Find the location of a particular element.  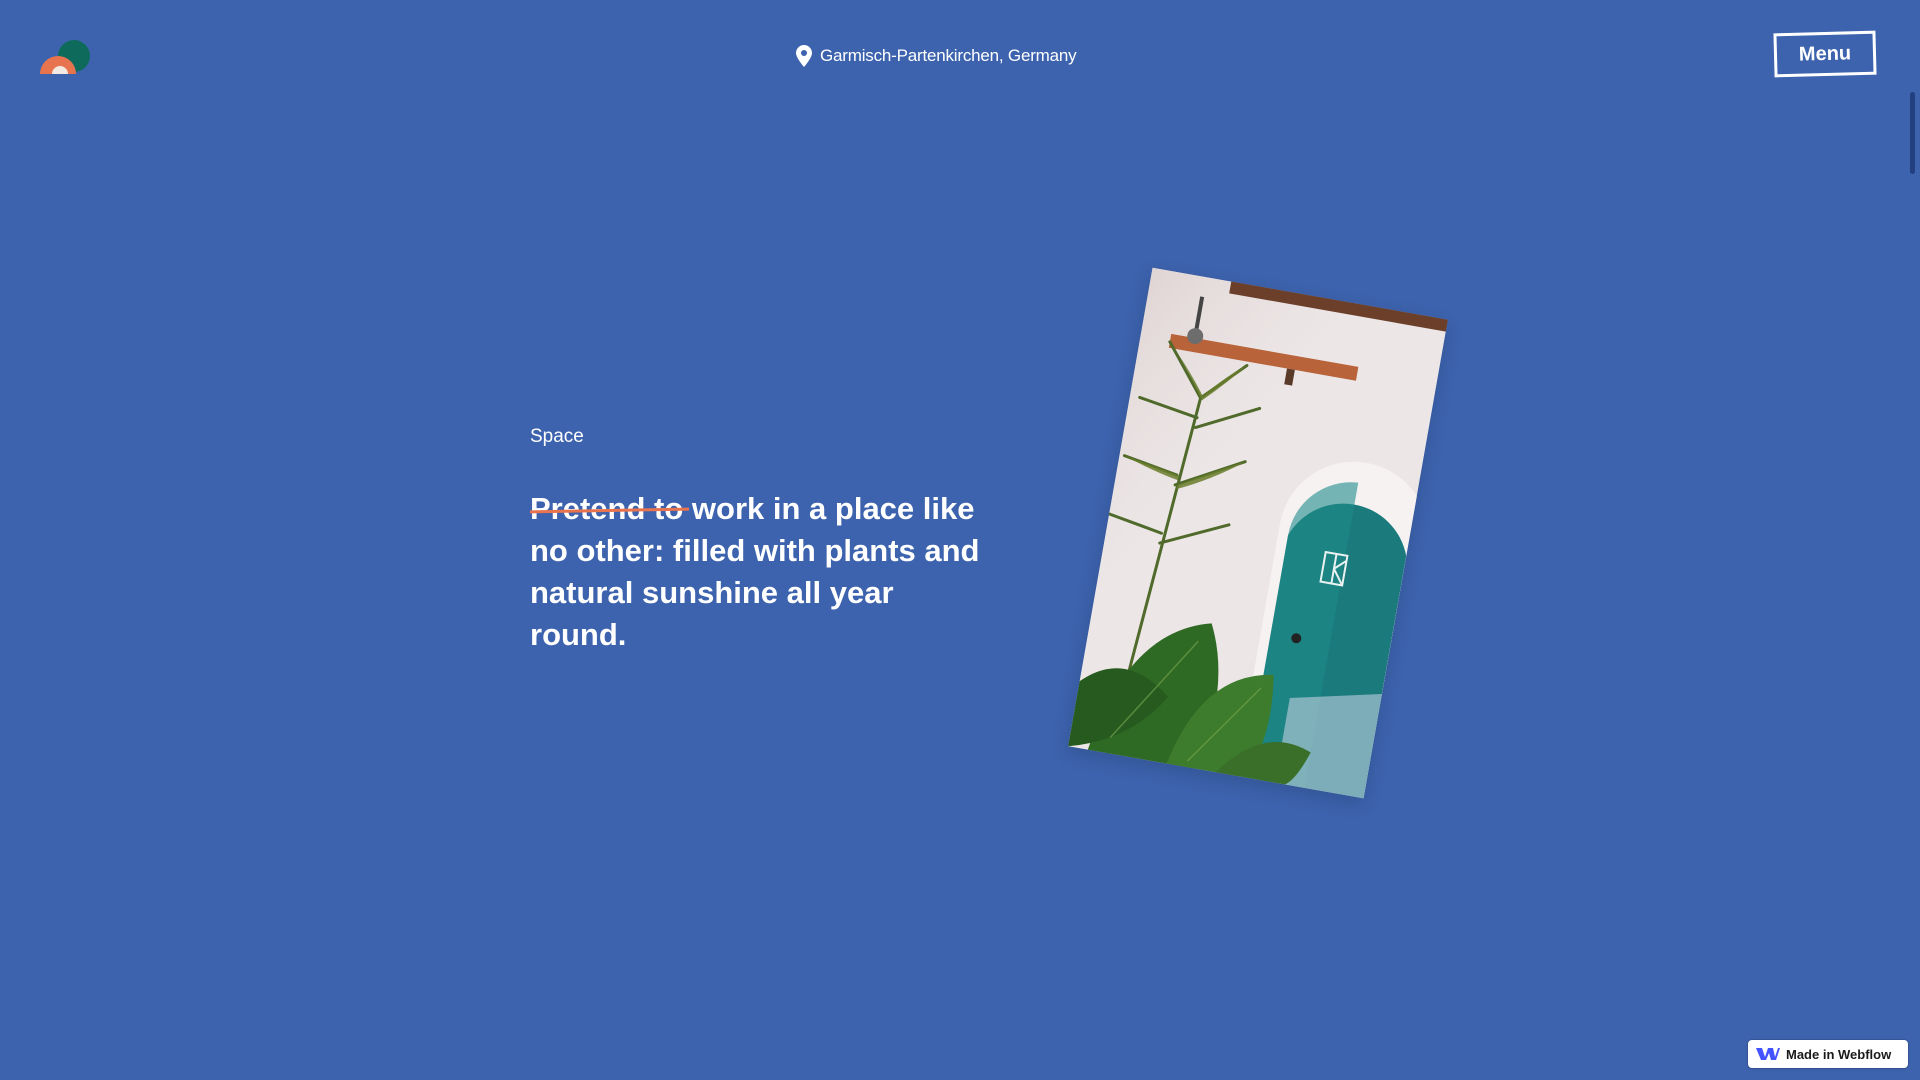

space-photo is located at coordinates (1258, 533).